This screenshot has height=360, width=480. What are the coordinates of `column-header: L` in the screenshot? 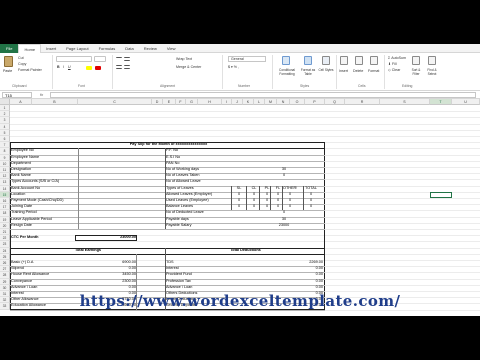 It's located at (259, 102).